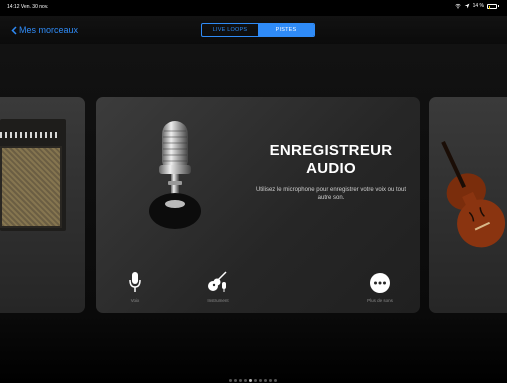  I want to click on top-bar: Mes morceaux LIVE LOOPS PISTES, so click(253, 30).